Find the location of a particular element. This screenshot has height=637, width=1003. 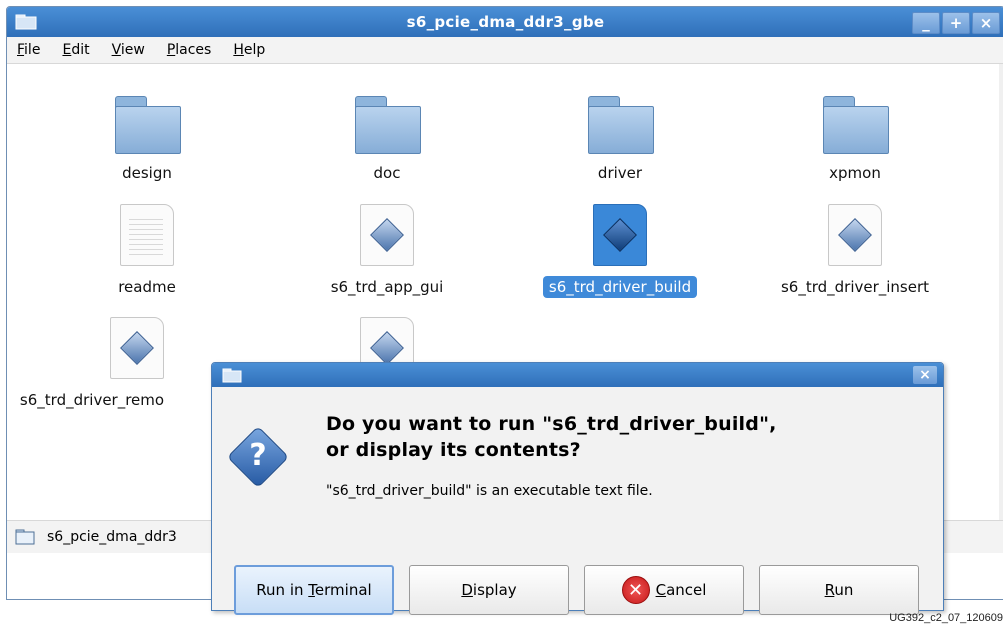

file-item-readme: readme is located at coordinates (147, 251).